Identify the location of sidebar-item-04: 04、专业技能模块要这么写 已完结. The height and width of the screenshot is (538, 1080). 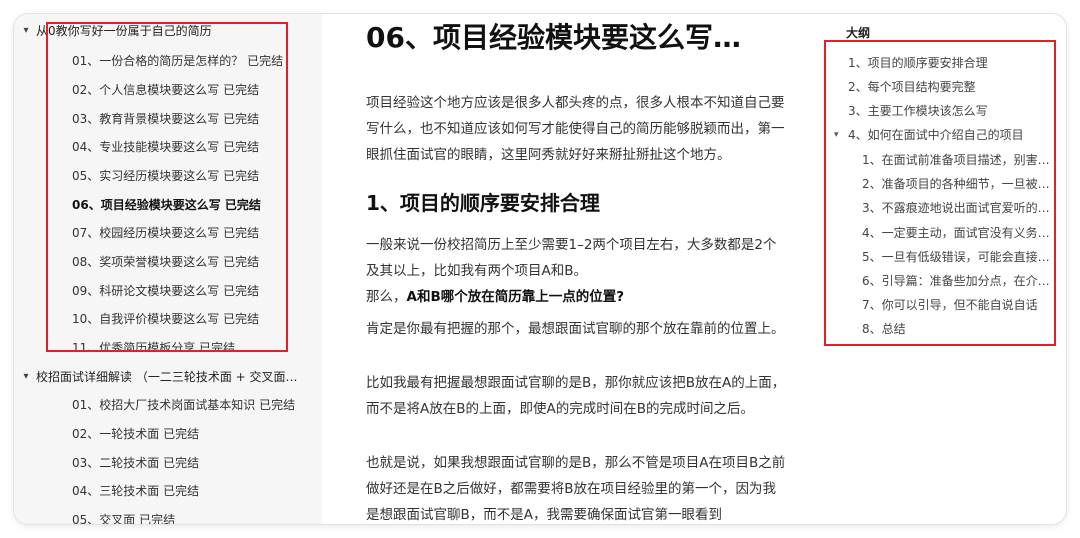
(160, 147).